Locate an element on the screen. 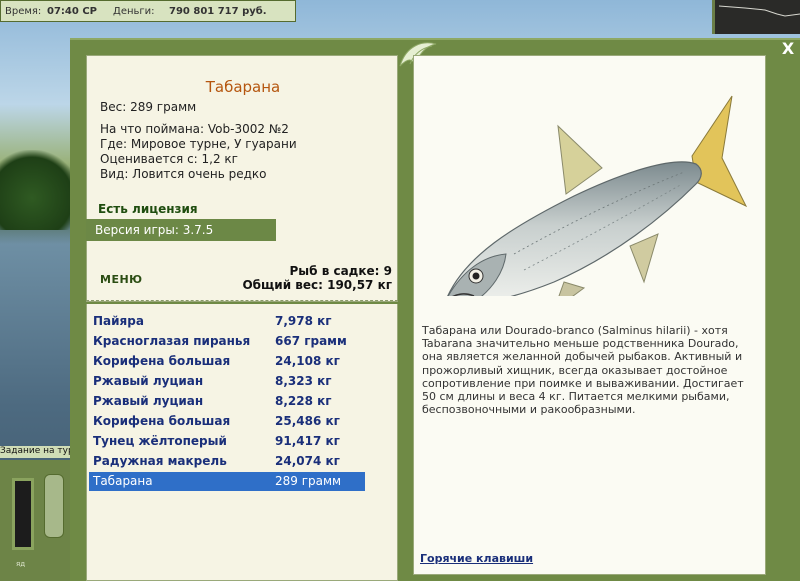 The image size is (800, 581). menu-button: МЕНЮ is located at coordinates (121, 279).